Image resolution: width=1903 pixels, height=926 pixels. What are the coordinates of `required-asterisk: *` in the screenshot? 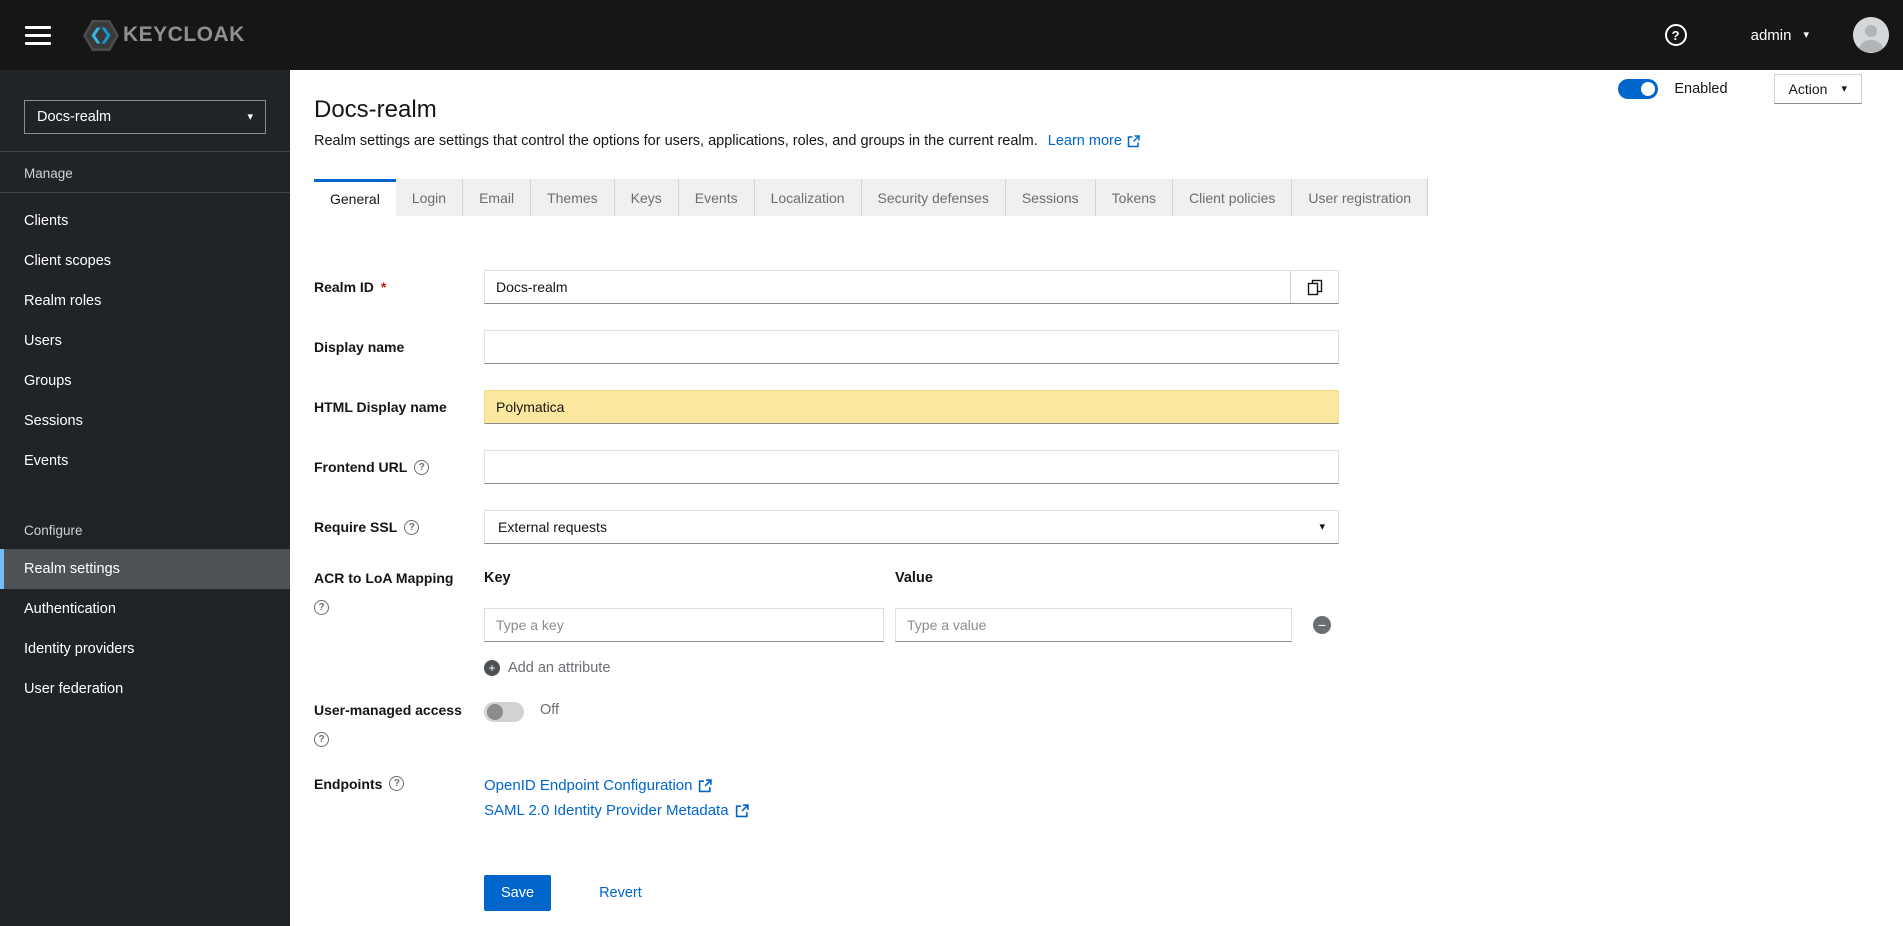 It's located at (383, 287).